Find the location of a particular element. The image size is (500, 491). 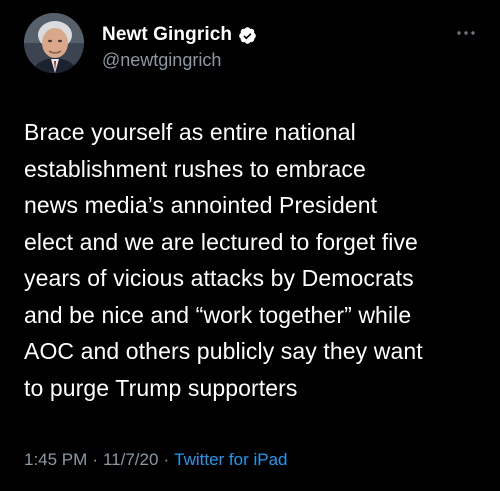

tweet-text-line: and be nice and “work together” while is located at coordinates (218, 314).